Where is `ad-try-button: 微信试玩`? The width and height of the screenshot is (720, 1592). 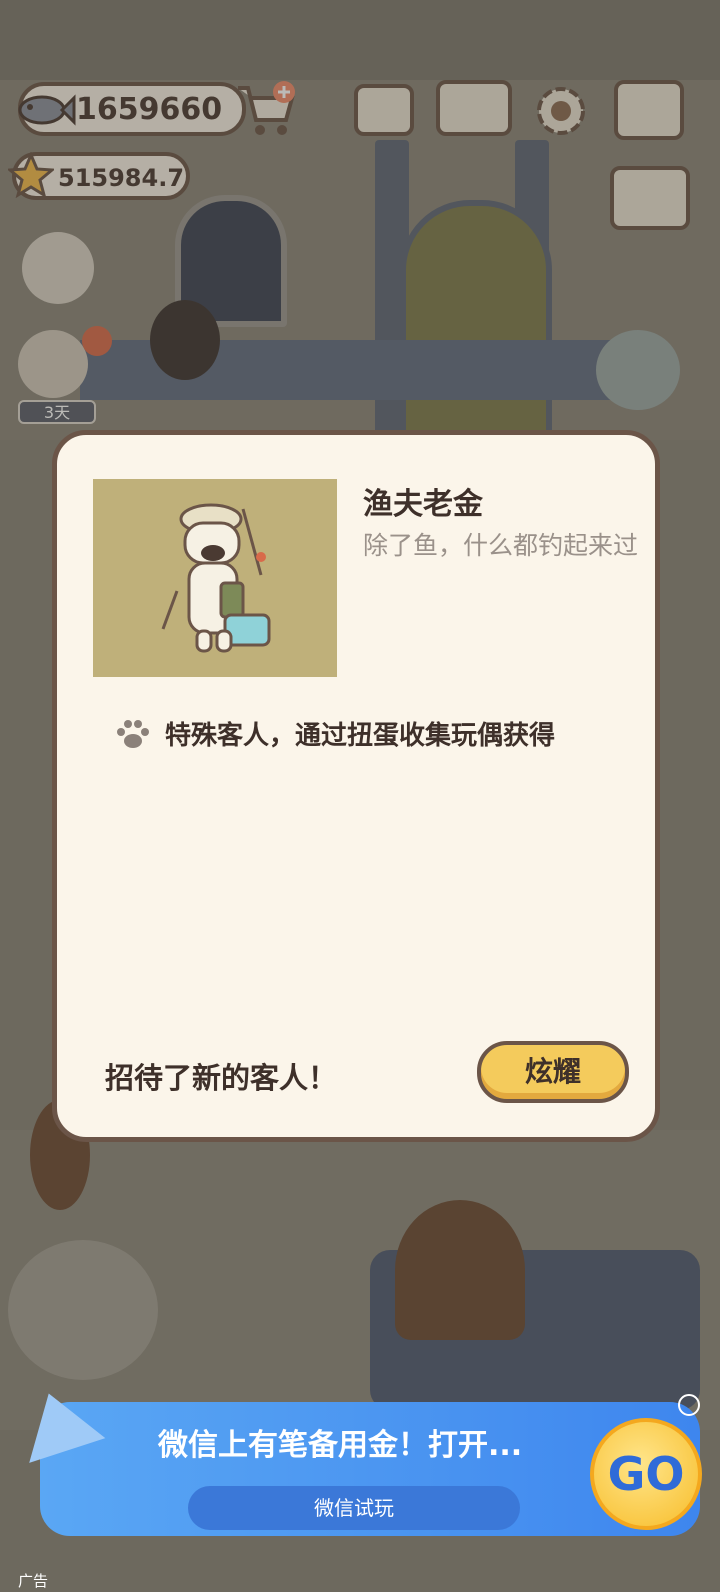 ad-try-button: 微信试玩 is located at coordinates (354, 1508).